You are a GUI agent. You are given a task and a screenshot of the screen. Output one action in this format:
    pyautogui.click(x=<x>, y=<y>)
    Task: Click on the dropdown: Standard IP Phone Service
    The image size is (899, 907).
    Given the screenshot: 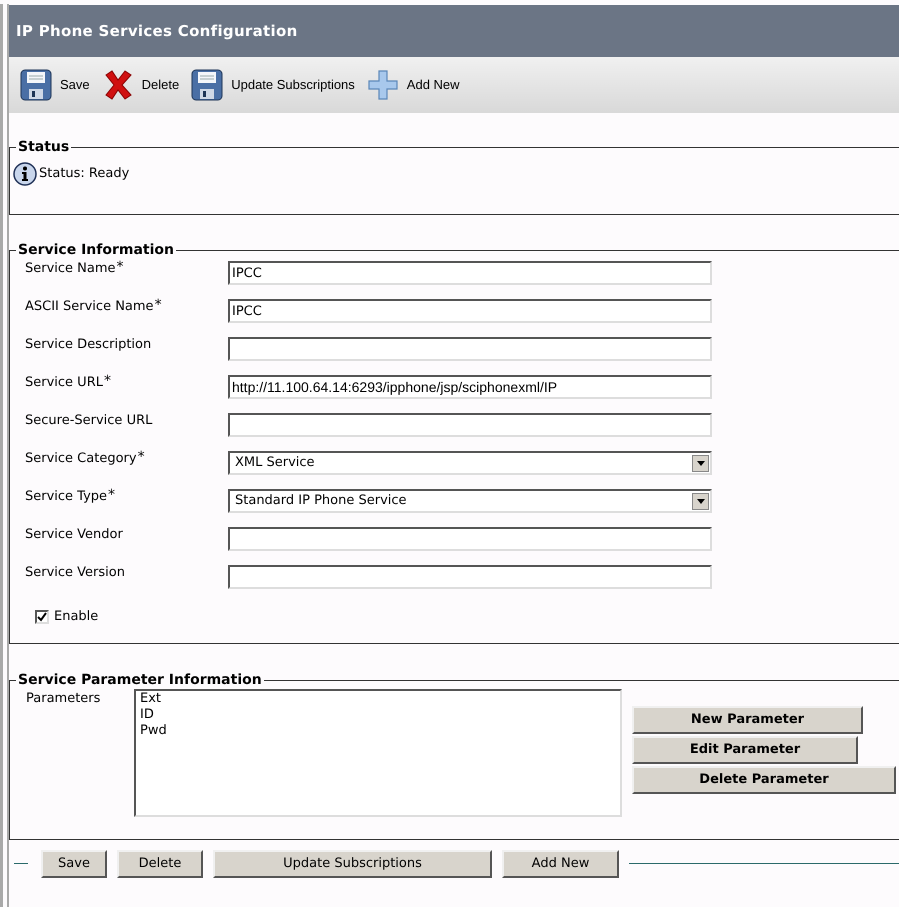 What is the action you would take?
    pyautogui.click(x=470, y=501)
    